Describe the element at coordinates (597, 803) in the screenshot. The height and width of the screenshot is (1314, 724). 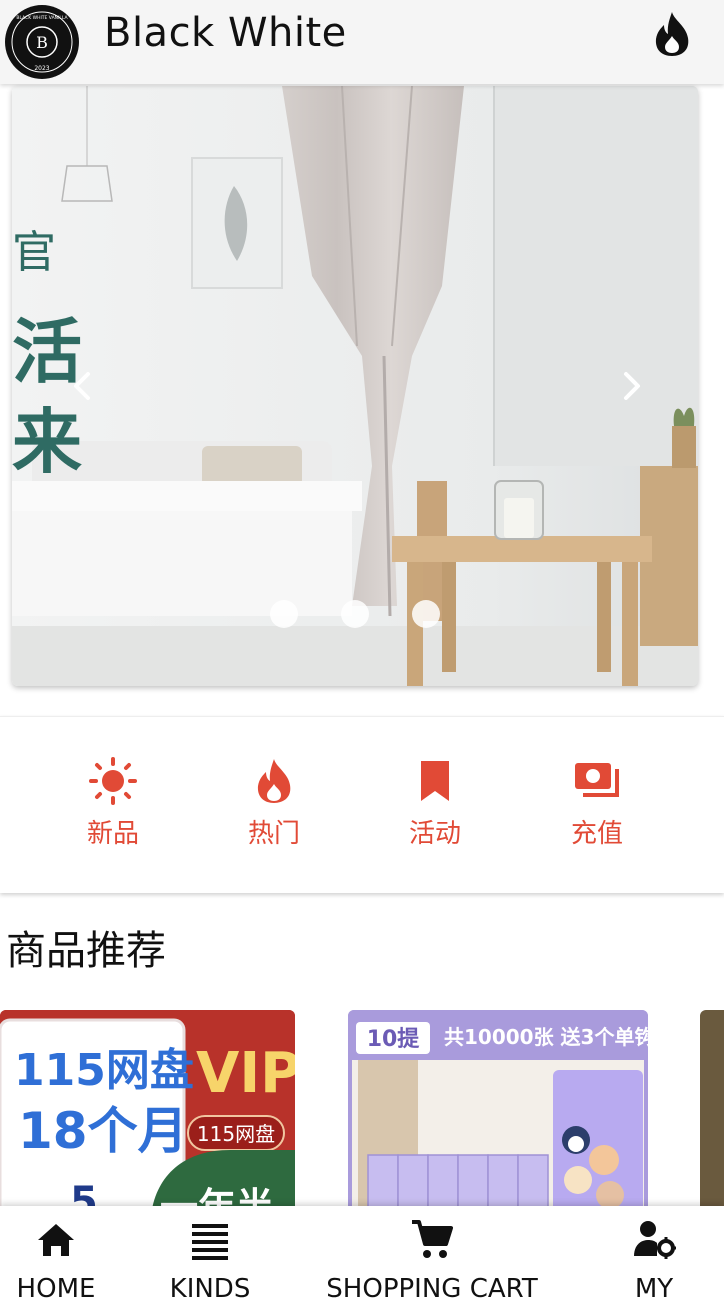
I see `quick-action-recharge: 充值` at that location.